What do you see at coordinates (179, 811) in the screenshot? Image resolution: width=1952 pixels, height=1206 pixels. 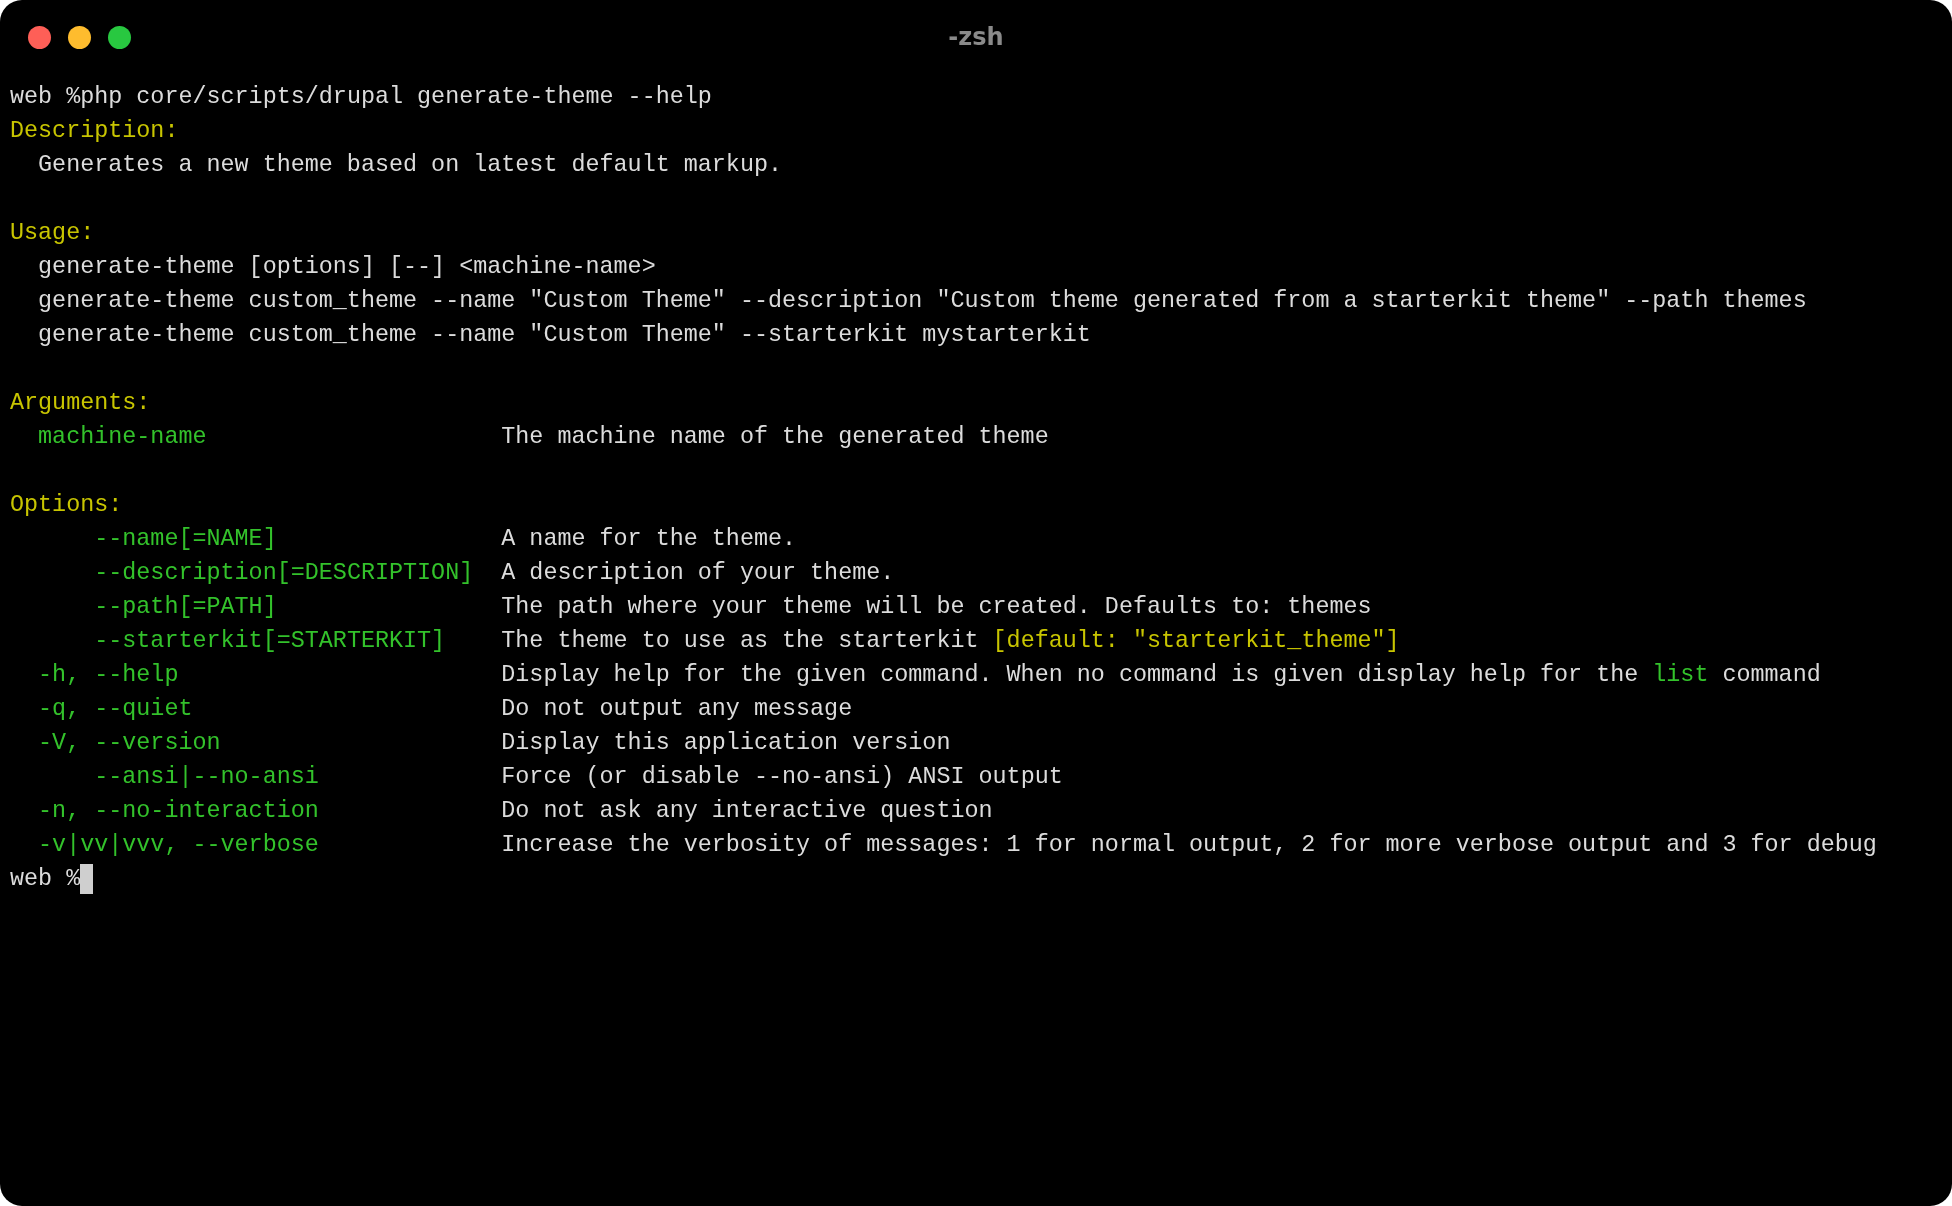 I see `option-name: -n, --no-interaction` at bounding box center [179, 811].